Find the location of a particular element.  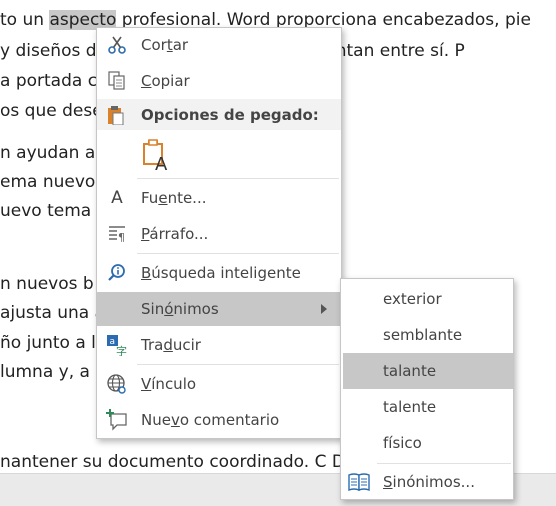

new-comment-icon is located at coordinates (117, 420).